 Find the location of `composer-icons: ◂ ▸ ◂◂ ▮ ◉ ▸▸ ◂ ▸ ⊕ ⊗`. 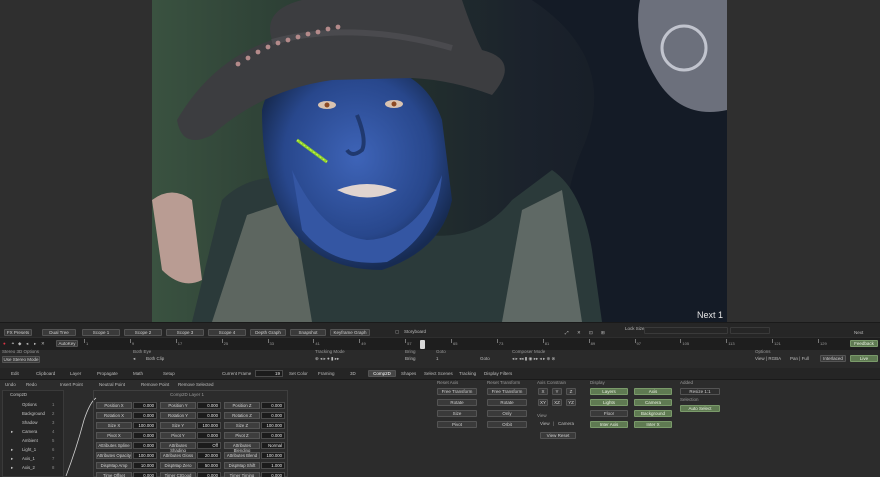

composer-icons: ◂ ▸ ◂◂ ▮ ◉ ▸▸ ◂ ▸ ⊕ ⊗ is located at coordinates (533, 359).